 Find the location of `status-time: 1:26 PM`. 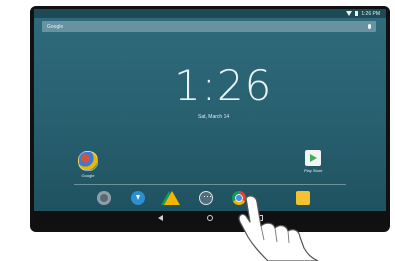

status-time: 1:26 PM is located at coordinates (370, 13).